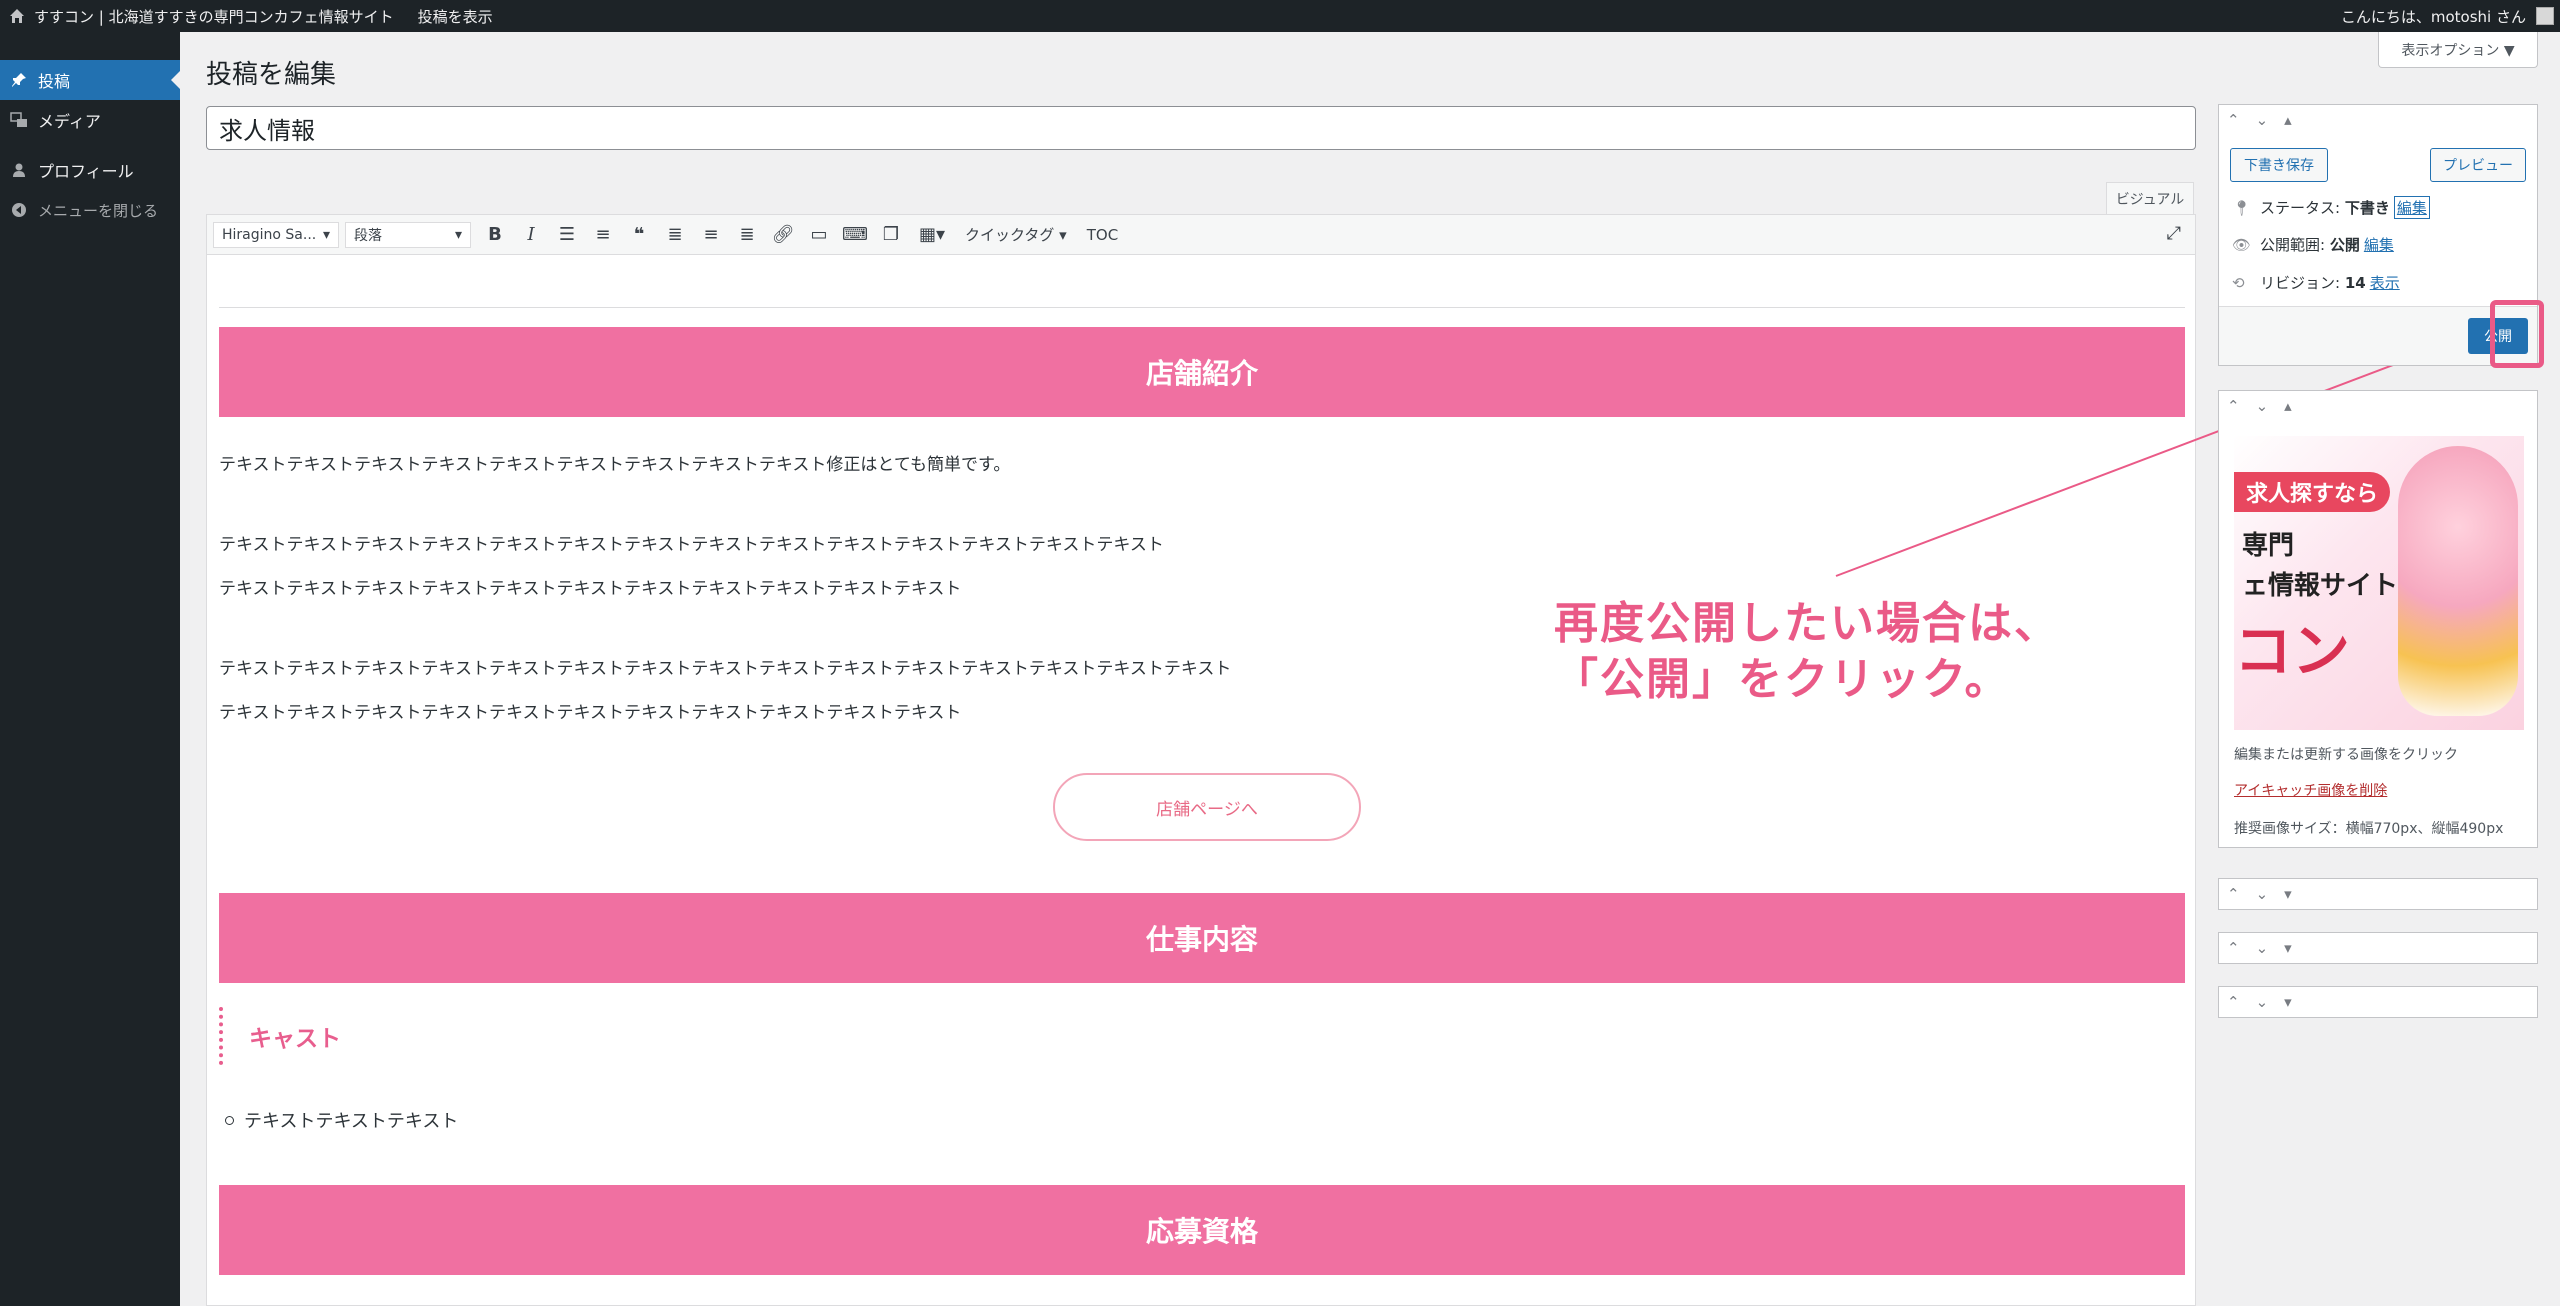 The image size is (2560, 1306). Describe the element at coordinates (1010, 235) in the screenshot. I see `quicktag-label: クイックタグ` at that location.